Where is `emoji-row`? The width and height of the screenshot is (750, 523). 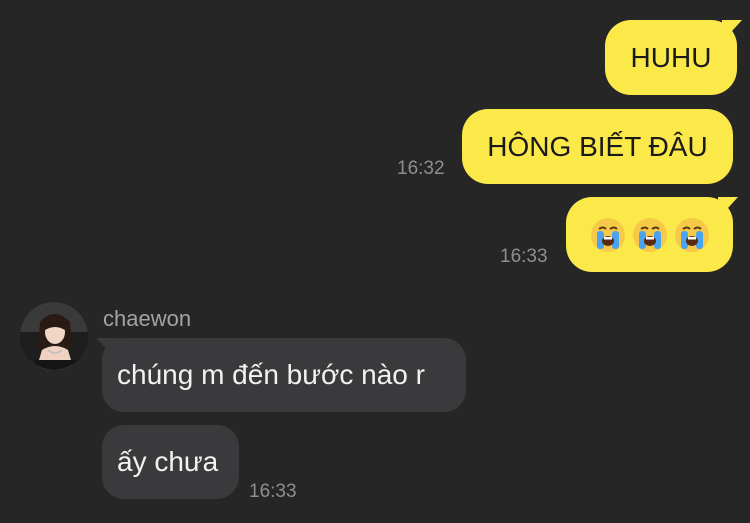 emoji-row is located at coordinates (650, 235).